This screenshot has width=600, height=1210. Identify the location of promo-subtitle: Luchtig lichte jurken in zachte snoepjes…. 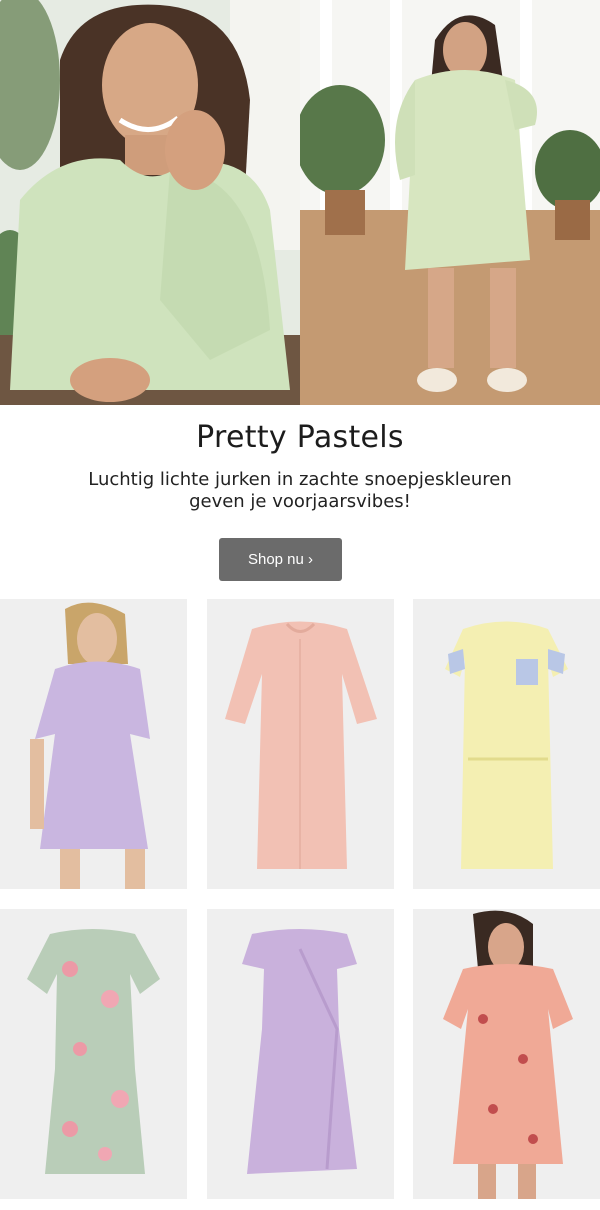
(300, 491).